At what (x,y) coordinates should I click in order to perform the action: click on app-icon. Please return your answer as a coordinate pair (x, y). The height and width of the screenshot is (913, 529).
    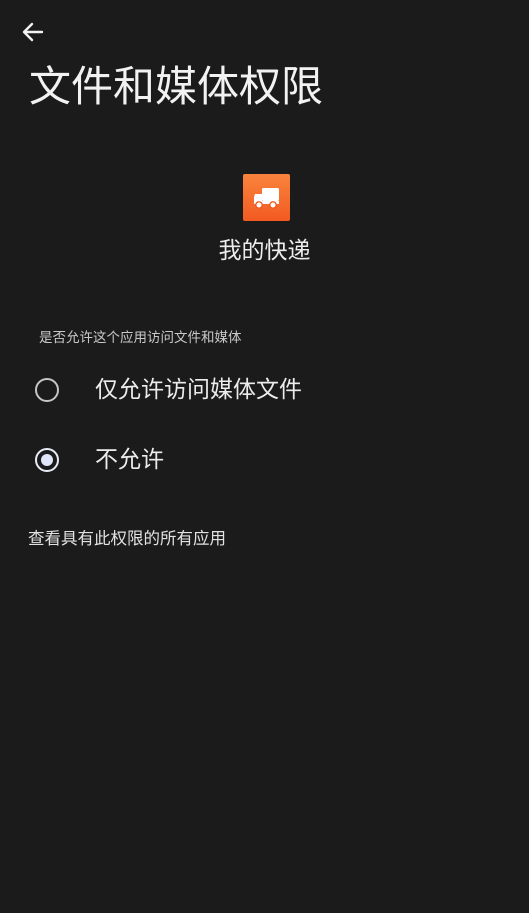
    Looking at the image, I should click on (266, 197).